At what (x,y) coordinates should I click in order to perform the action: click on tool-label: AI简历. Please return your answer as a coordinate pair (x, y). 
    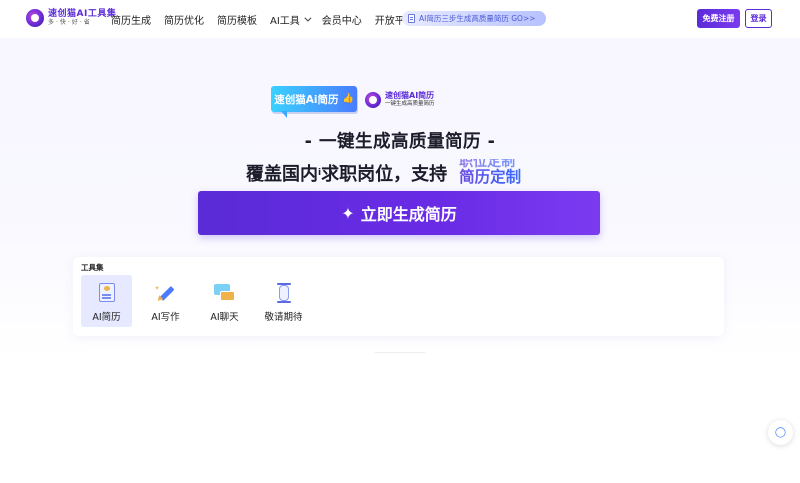
    Looking at the image, I should click on (106, 317).